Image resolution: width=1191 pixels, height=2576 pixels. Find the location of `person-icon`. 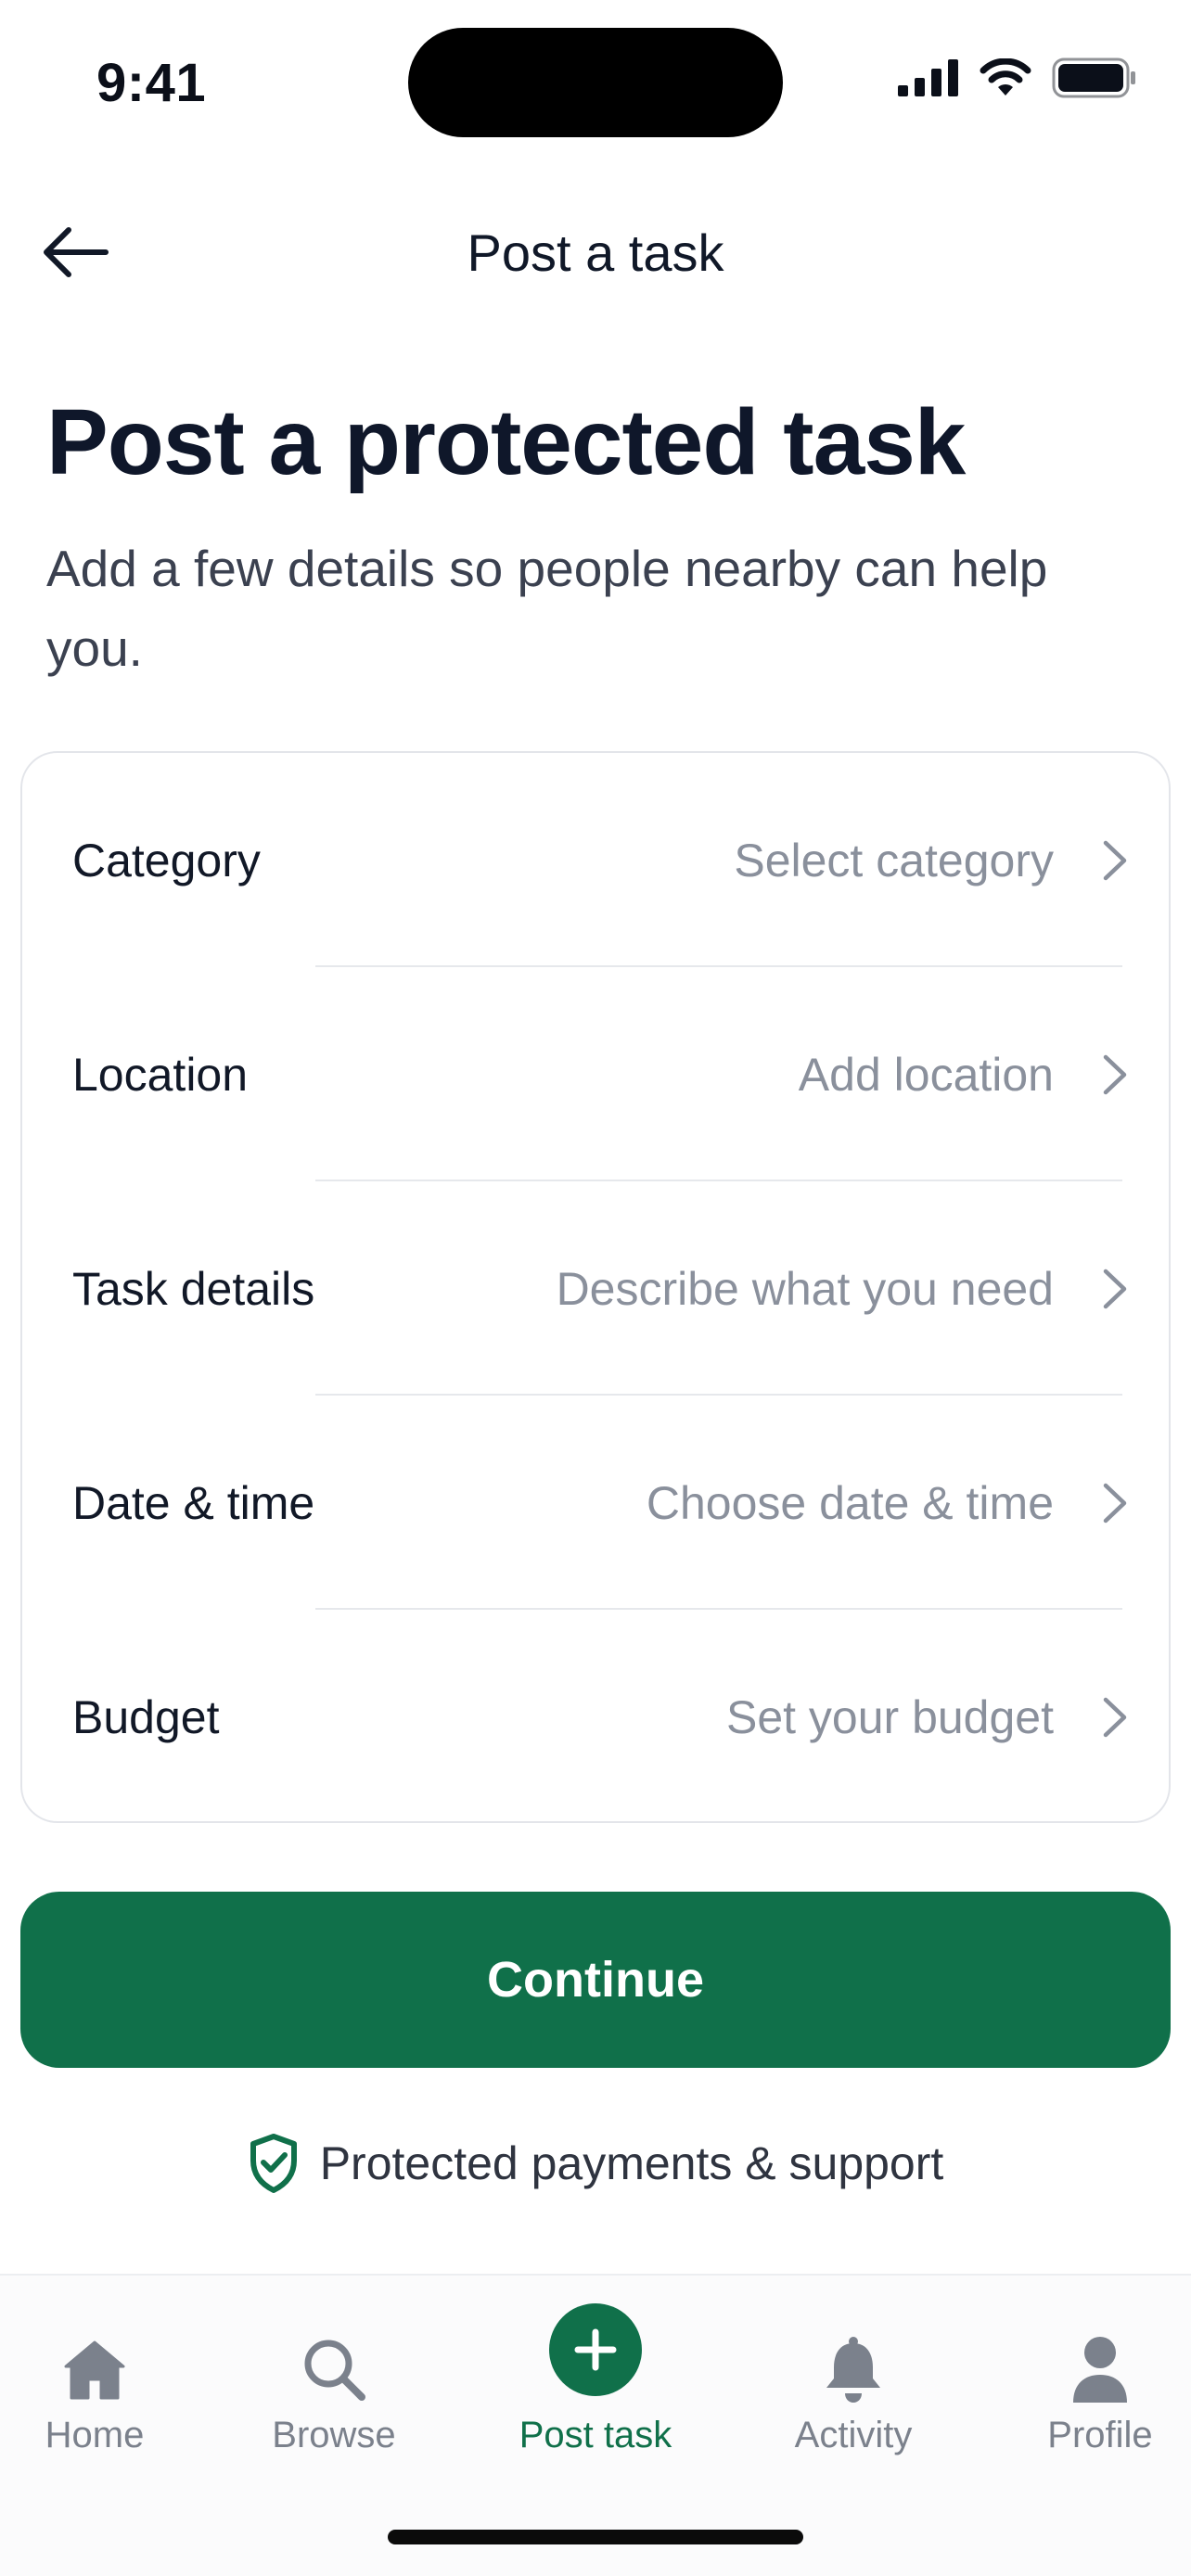

person-icon is located at coordinates (1100, 2369).